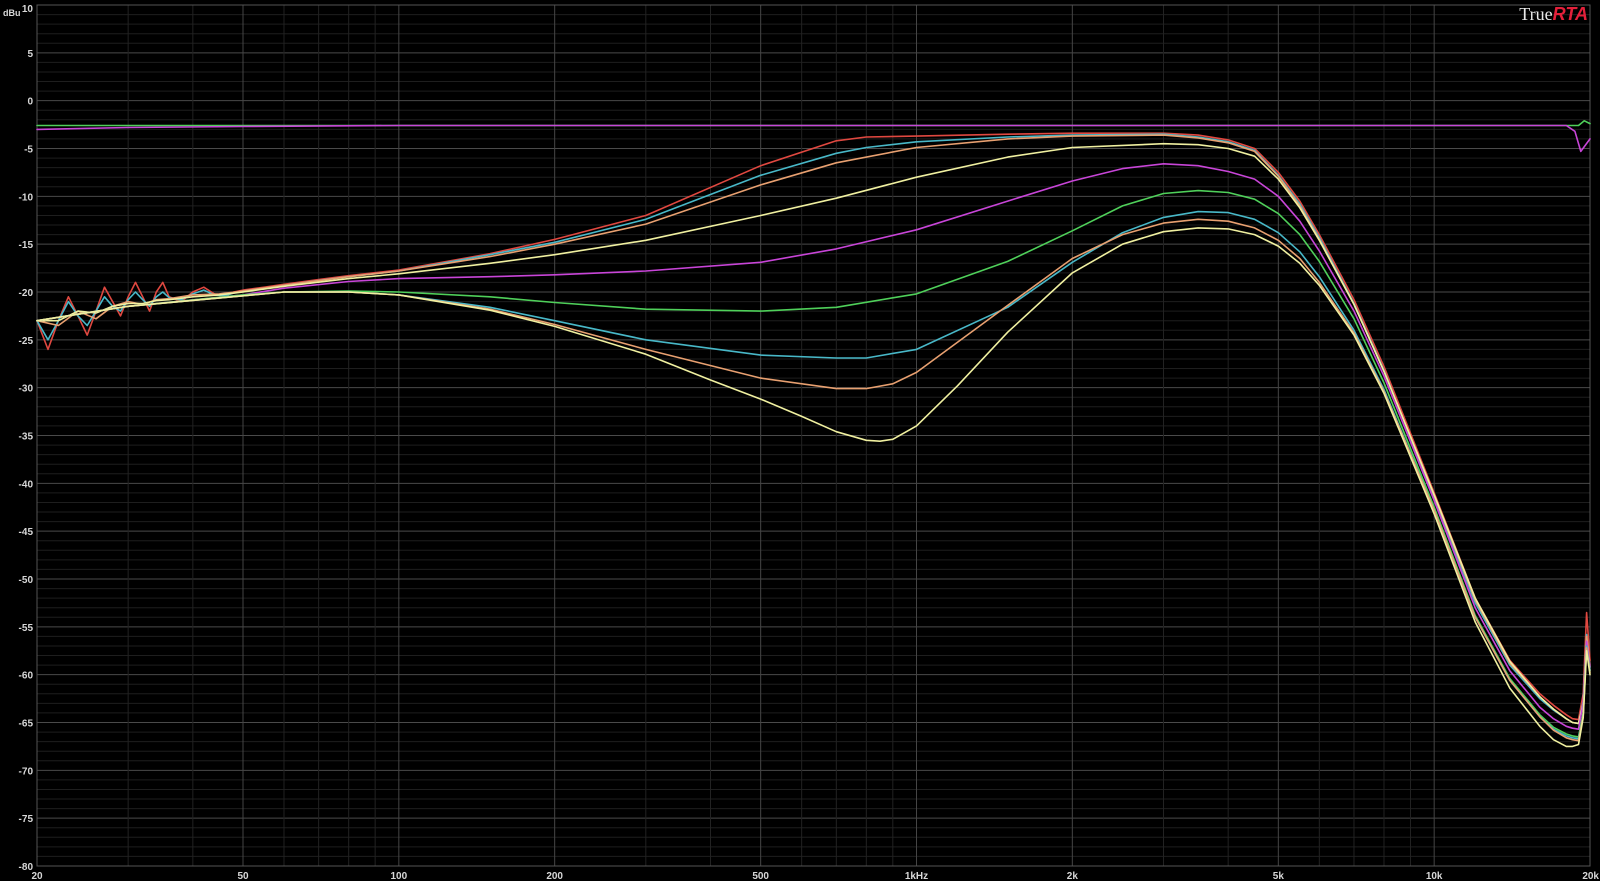 The image size is (1600, 881). Describe the element at coordinates (1279, 876) in the screenshot. I see `x-tick-label: 5k` at that location.